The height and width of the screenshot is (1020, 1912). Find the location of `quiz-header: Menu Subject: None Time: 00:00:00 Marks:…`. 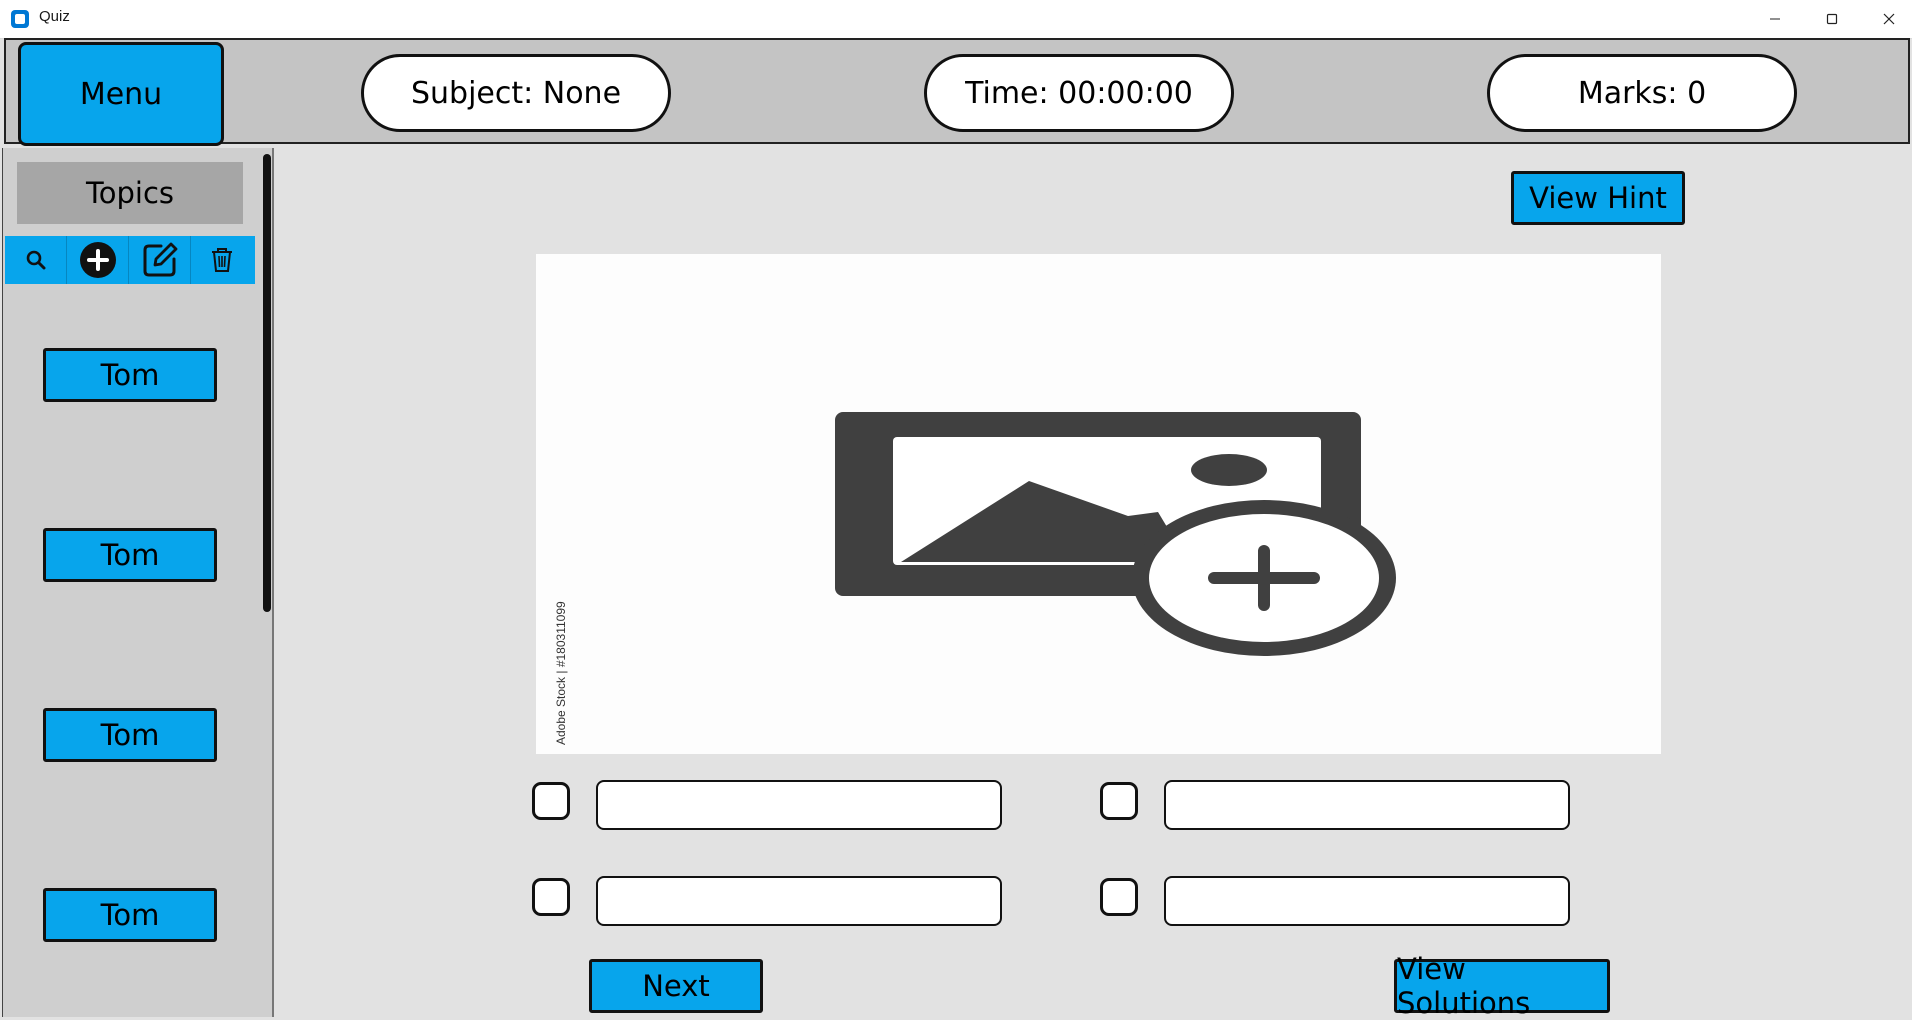

quiz-header: Menu Subject: None Time: 00:00:00 Marks:… is located at coordinates (957, 92).